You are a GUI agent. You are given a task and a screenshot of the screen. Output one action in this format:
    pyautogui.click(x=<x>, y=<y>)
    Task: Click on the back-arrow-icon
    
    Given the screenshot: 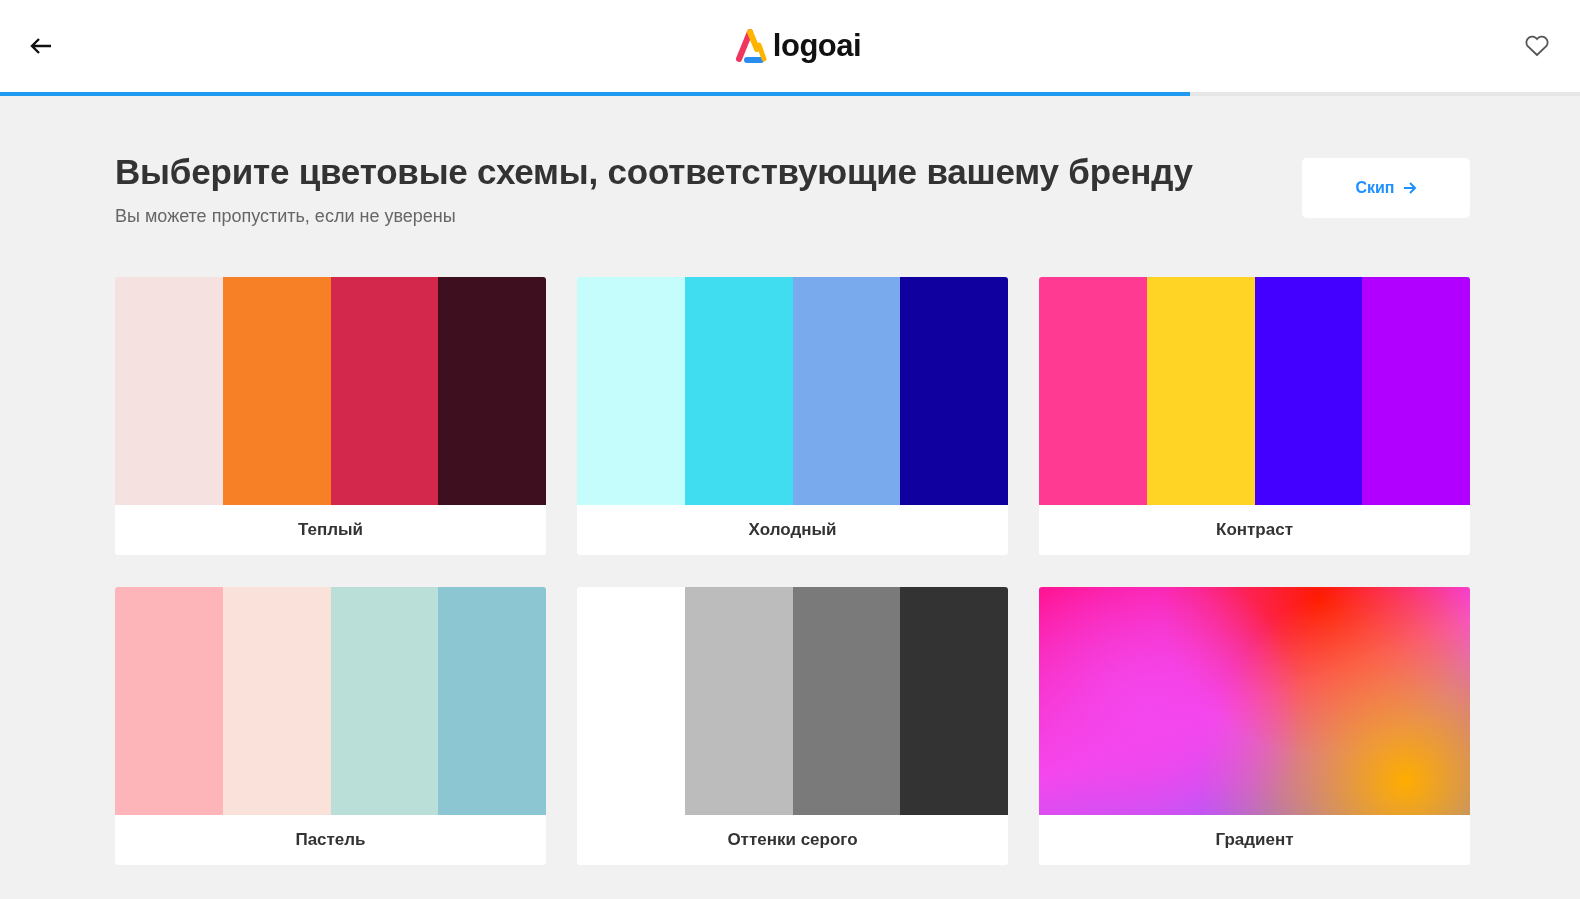 What is the action you would take?
    pyautogui.click(x=41, y=46)
    